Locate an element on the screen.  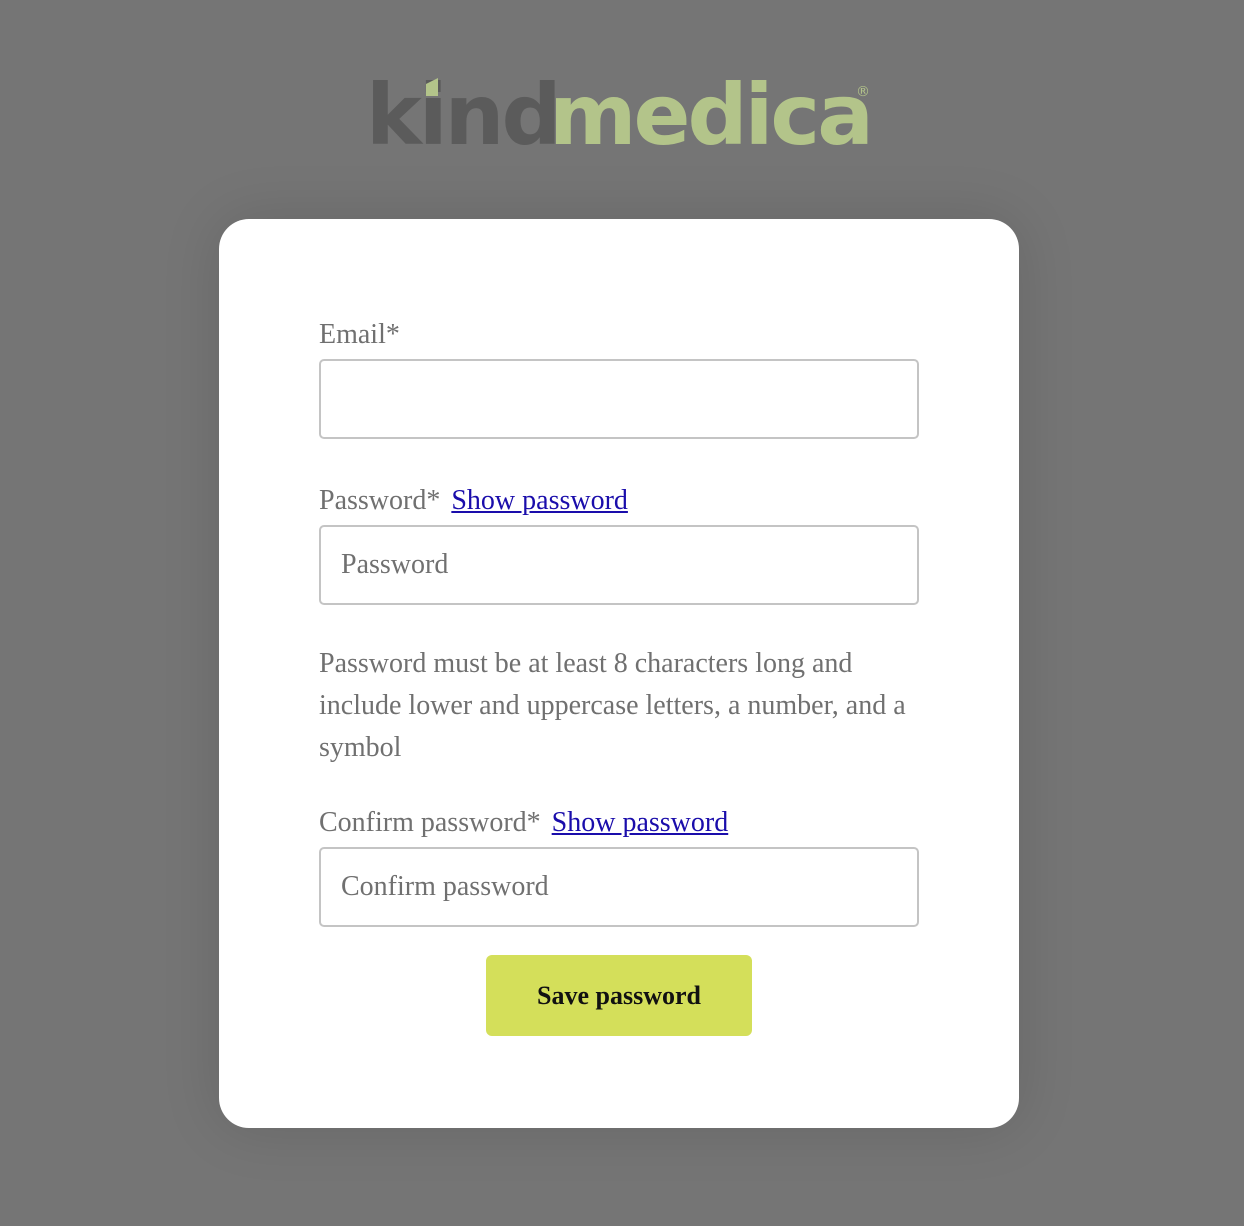
brand-word-kind: kind is located at coordinates (462, 115).